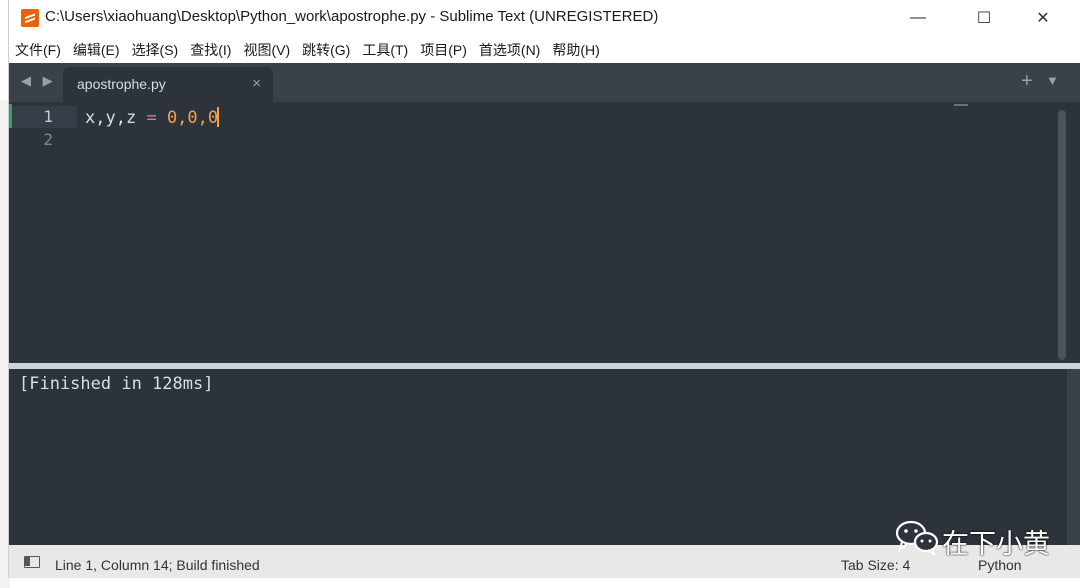 This screenshot has width=1080, height=588. I want to click on code-line-1: x,y,z = 0,0,0, so click(152, 117).